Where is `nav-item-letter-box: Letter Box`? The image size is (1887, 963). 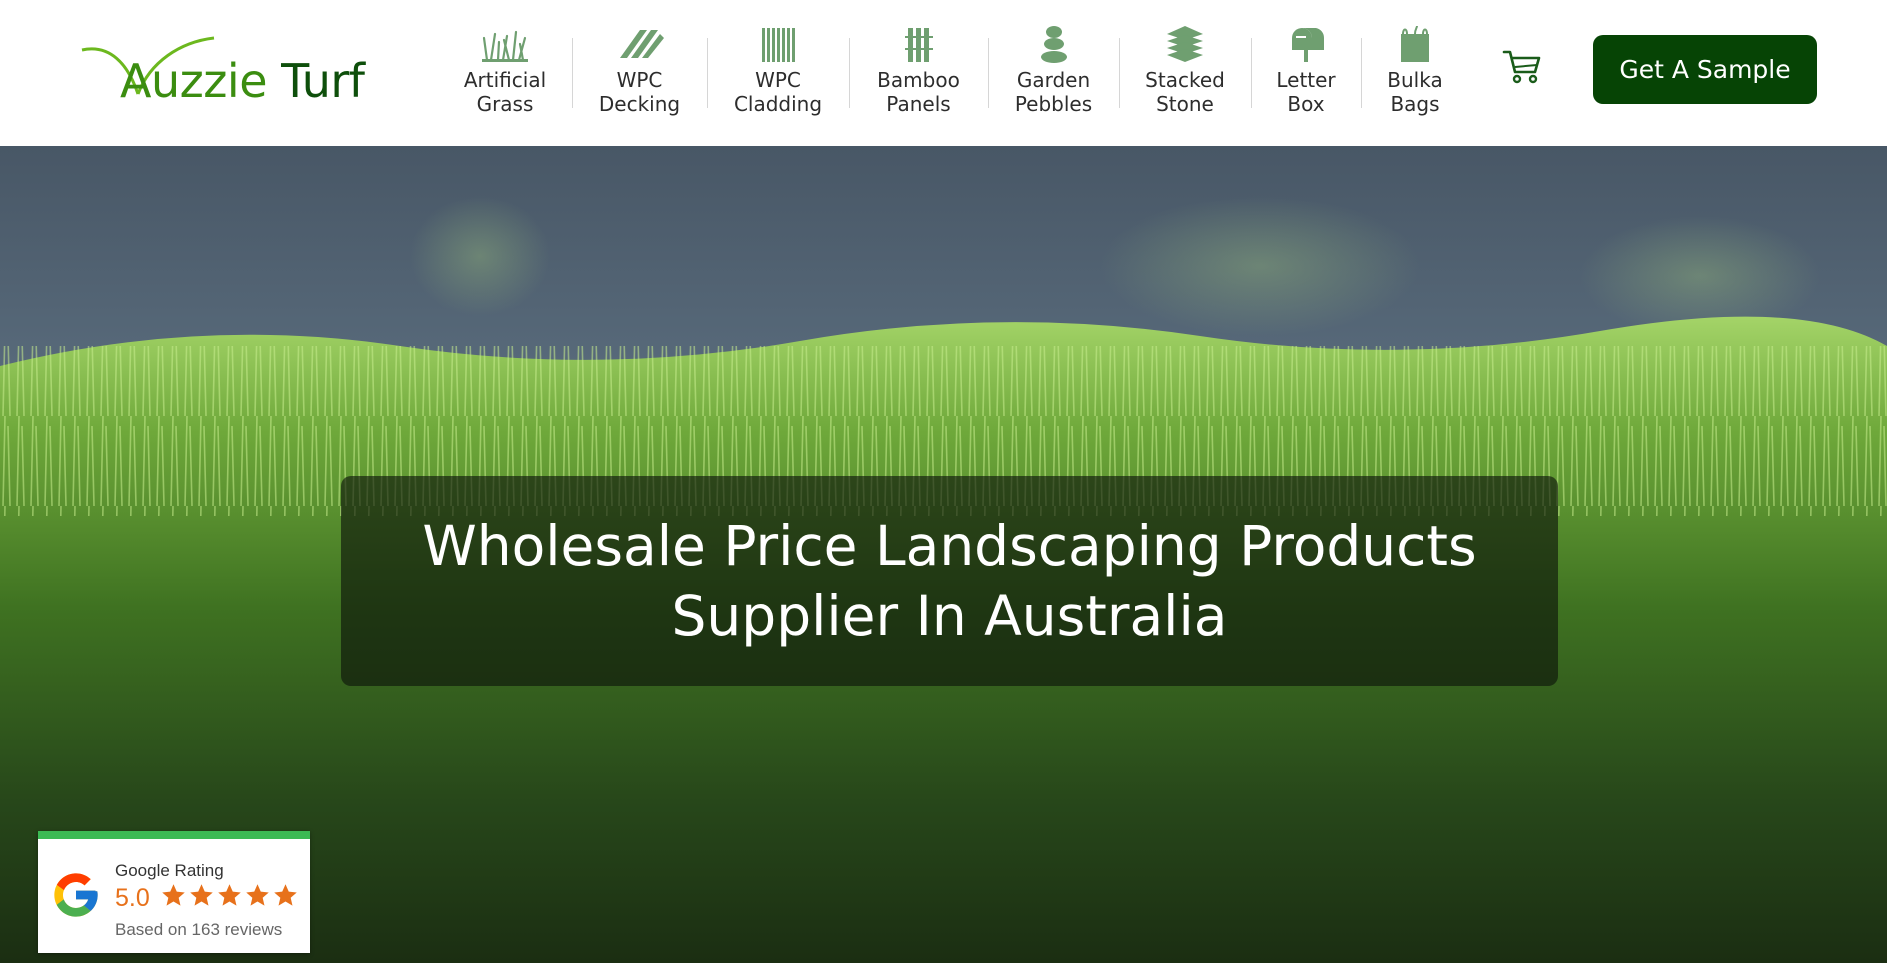
nav-item-letter-box: Letter Box is located at coordinates (1306, 74).